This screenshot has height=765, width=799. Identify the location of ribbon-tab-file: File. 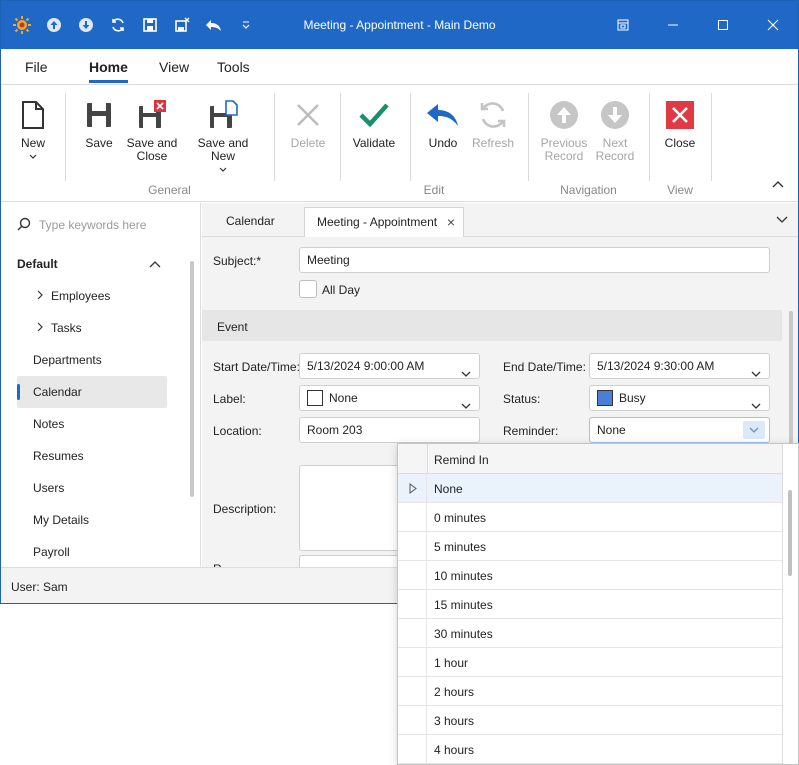
(36, 67).